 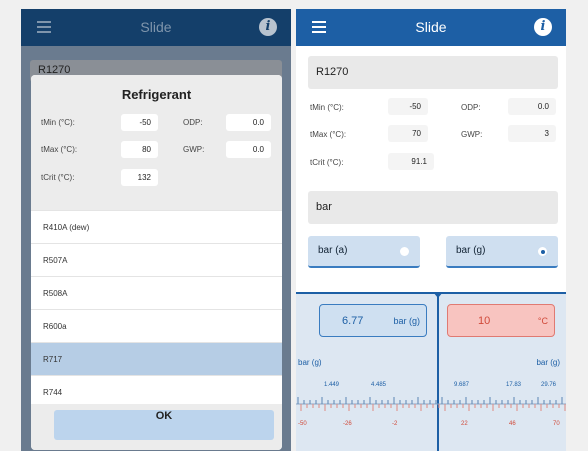 I want to click on list-item: R600a, so click(x=156, y=325).